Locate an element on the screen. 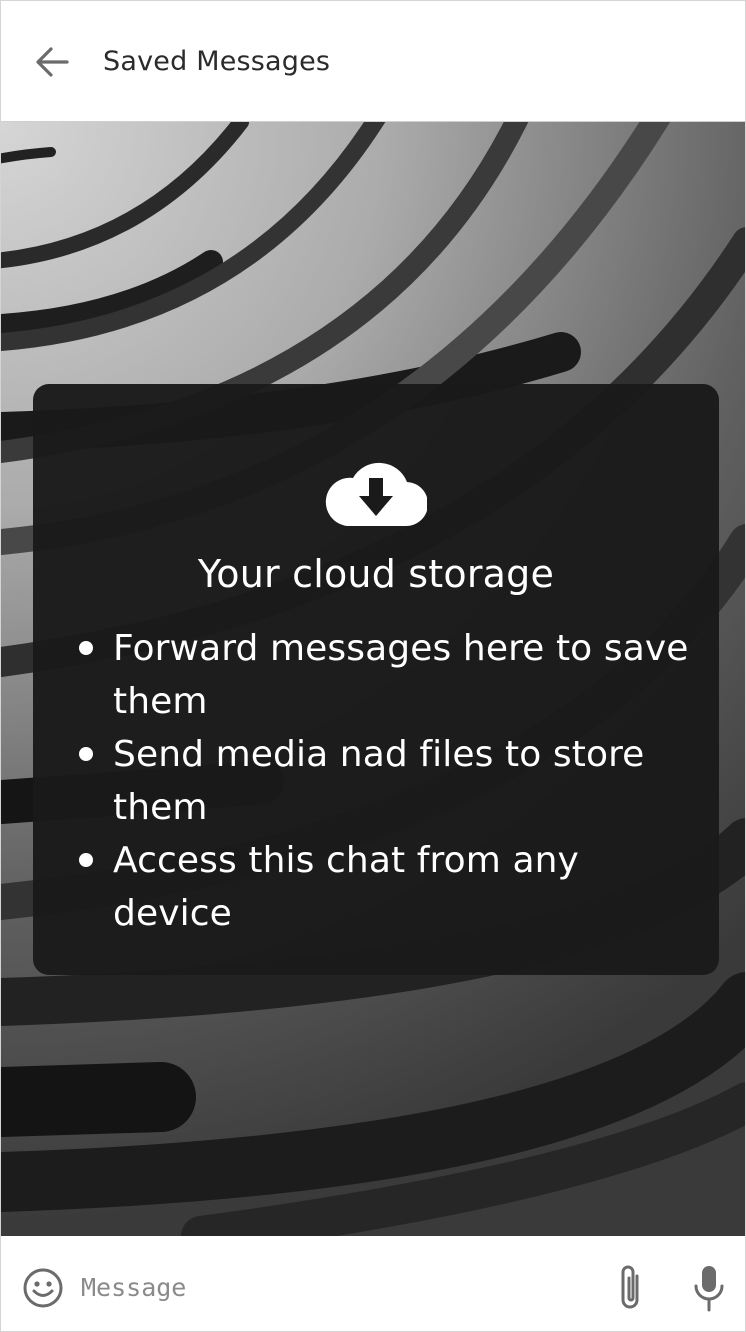 The image size is (746, 1332). card-title: Your cloud storage is located at coordinates (376, 574).